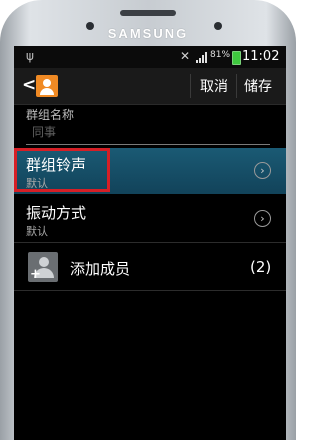  What do you see at coordinates (214, 86) in the screenshot?
I see `cancel-button: 取消` at bounding box center [214, 86].